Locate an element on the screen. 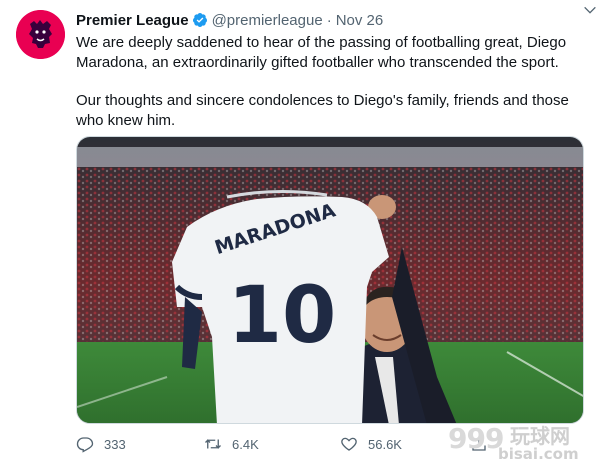 Image resolution: width=600 pixels, height=464 pixels. heart-icon is located at coordinates (349, 444).